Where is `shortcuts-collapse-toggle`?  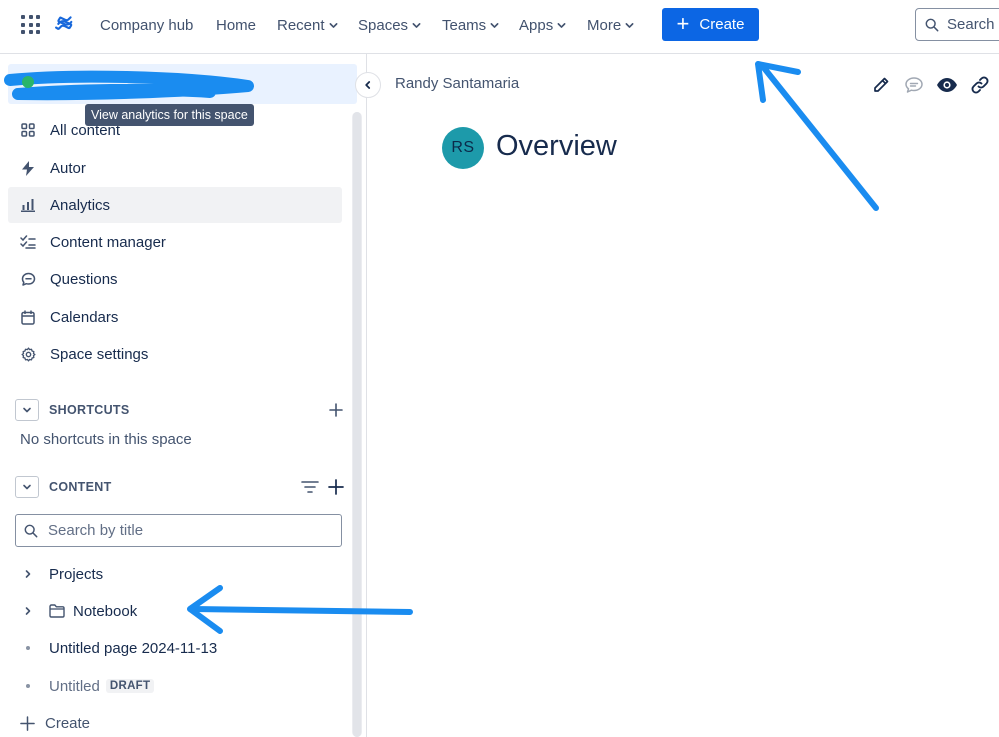
shortcuts-collapse-toggle is located at coordinates (27, 410).